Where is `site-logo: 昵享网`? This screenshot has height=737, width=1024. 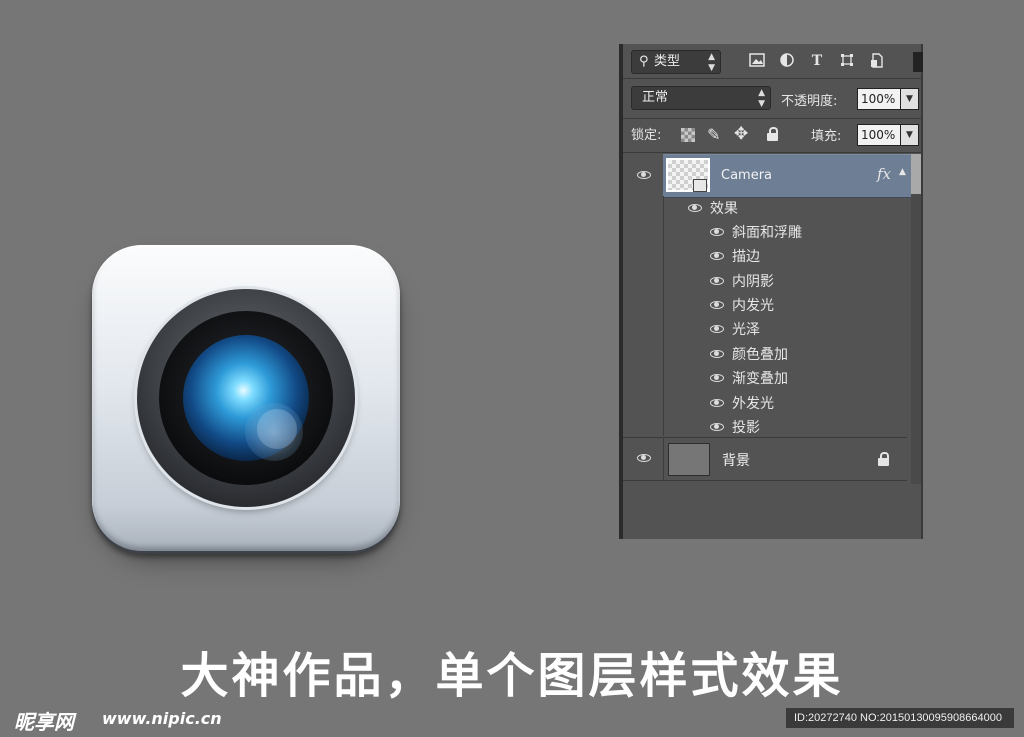
site-logo: 昵享网 is located at coordinates (44, 722).